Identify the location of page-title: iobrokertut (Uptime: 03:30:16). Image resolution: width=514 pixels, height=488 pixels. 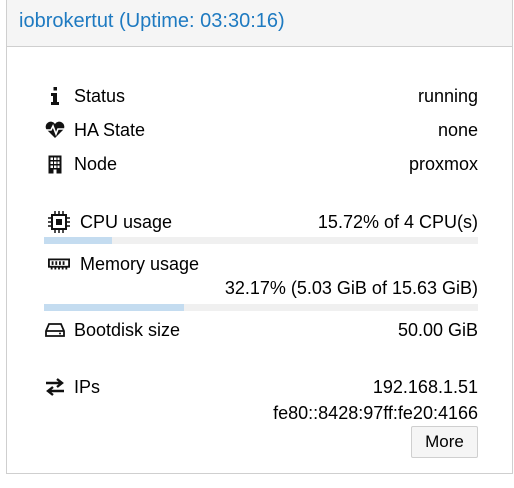
(152, 21).